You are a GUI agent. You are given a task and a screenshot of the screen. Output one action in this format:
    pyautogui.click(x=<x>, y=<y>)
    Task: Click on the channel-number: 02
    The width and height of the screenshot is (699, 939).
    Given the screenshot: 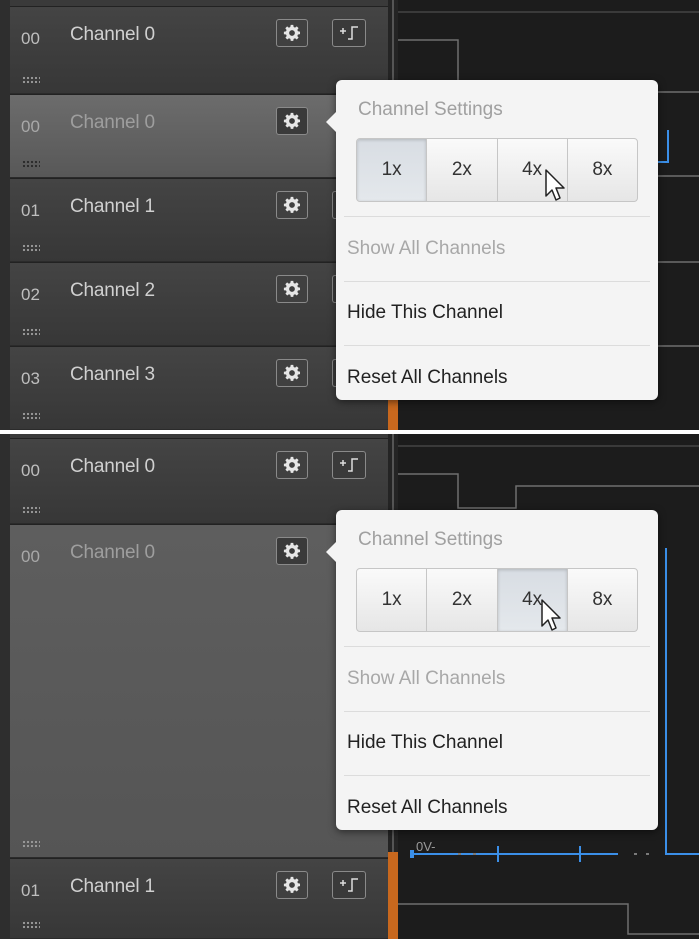 What is the action you would take?
    pyautogui.click(x=30, y=294)
    